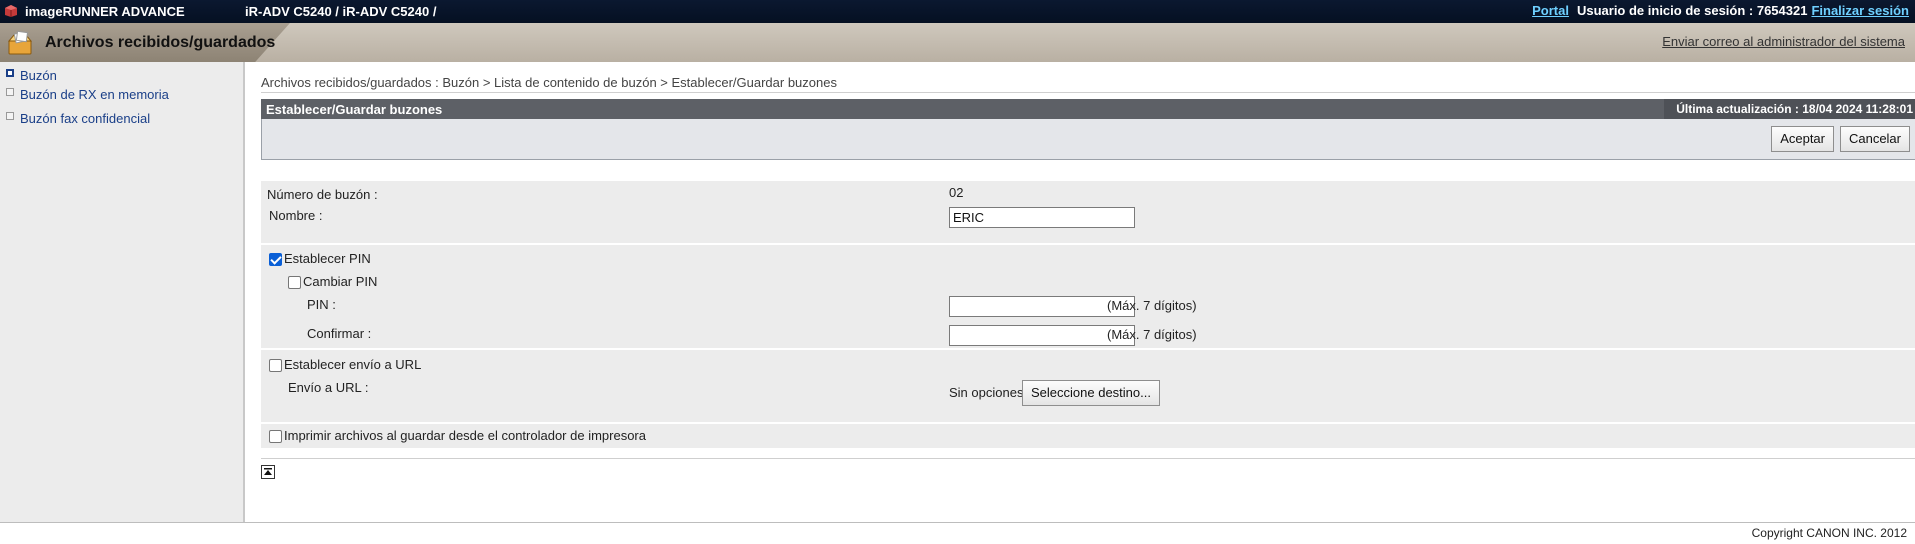 Image resolution: width=1915 pixels, height=544 pixels. What do you see at coordinates (1042, 217) in the screenshot?
I see `name-input` at bounding box center [1042, 217].